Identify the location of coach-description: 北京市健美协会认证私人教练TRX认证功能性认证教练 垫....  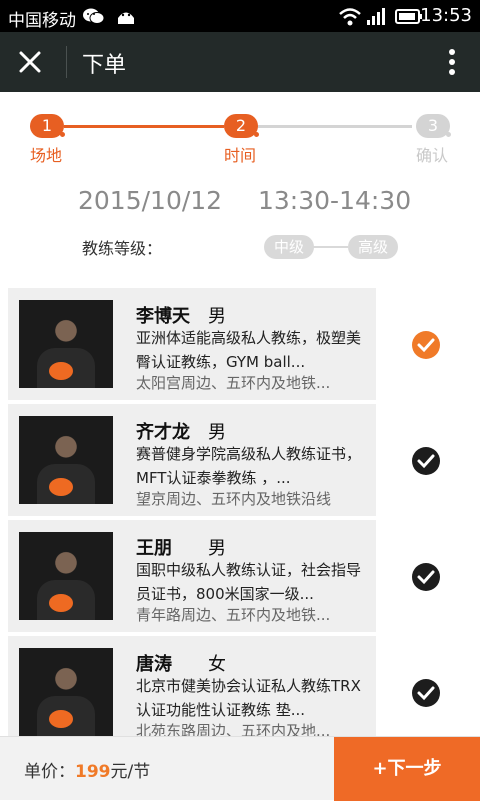
(248, 698).